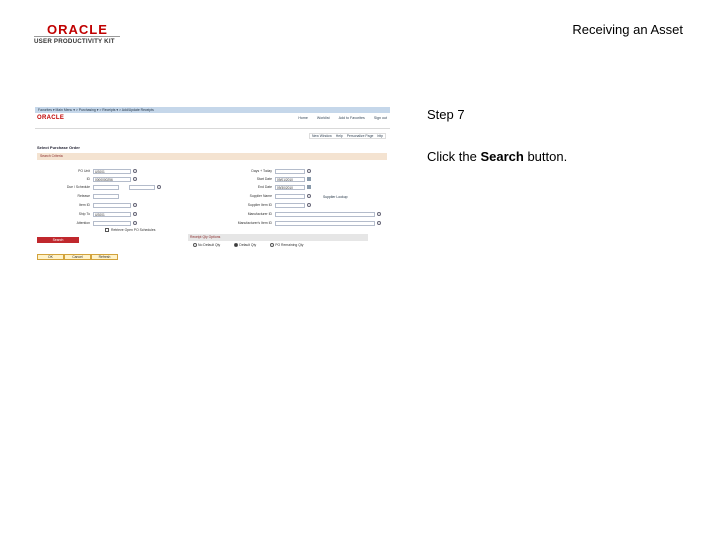 Image resolution: width=720 pixels, height=540 pixels. I want to click on logo-divider, so click(77, 36).